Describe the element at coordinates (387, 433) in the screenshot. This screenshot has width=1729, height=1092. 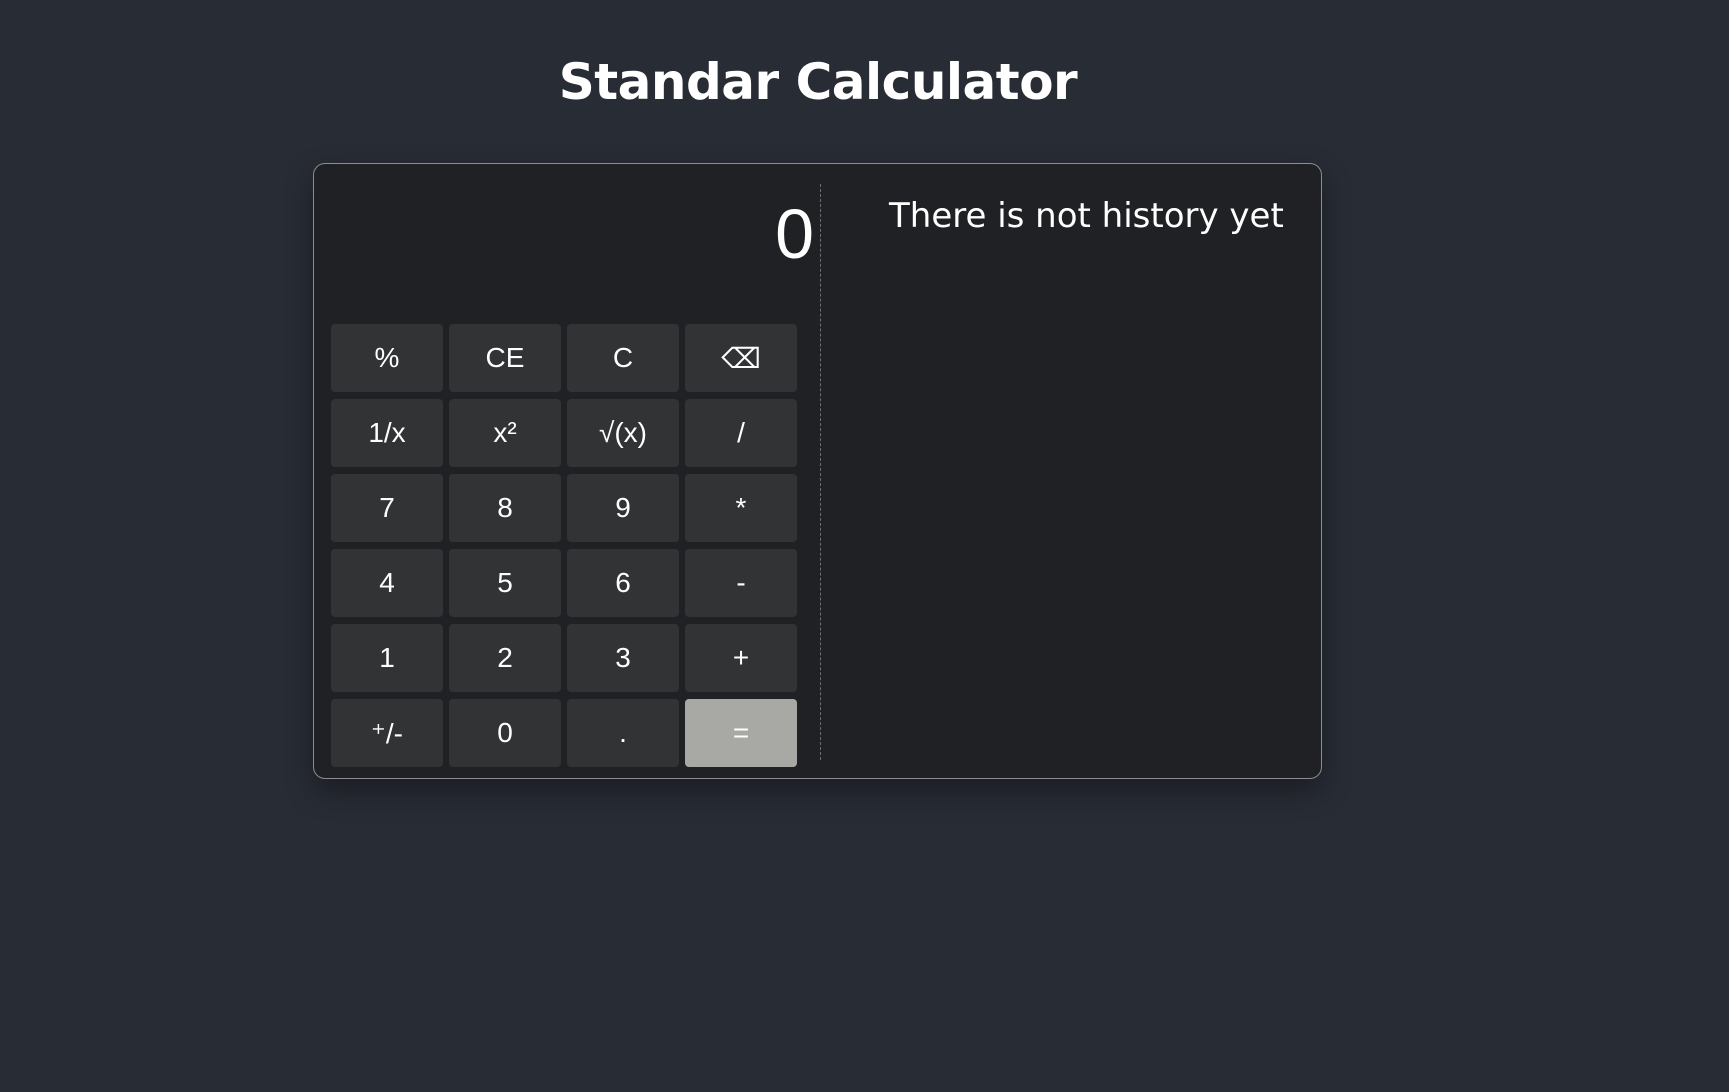
I see `reciprocal-button: 1/x` at that location.